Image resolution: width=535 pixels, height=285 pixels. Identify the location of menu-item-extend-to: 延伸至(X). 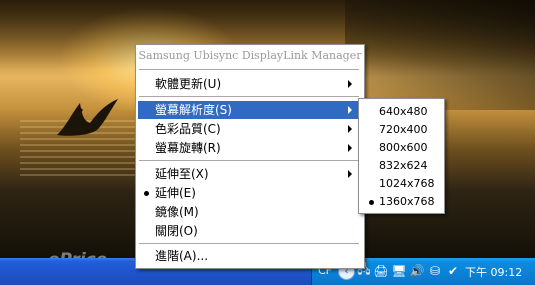
(249, 174).